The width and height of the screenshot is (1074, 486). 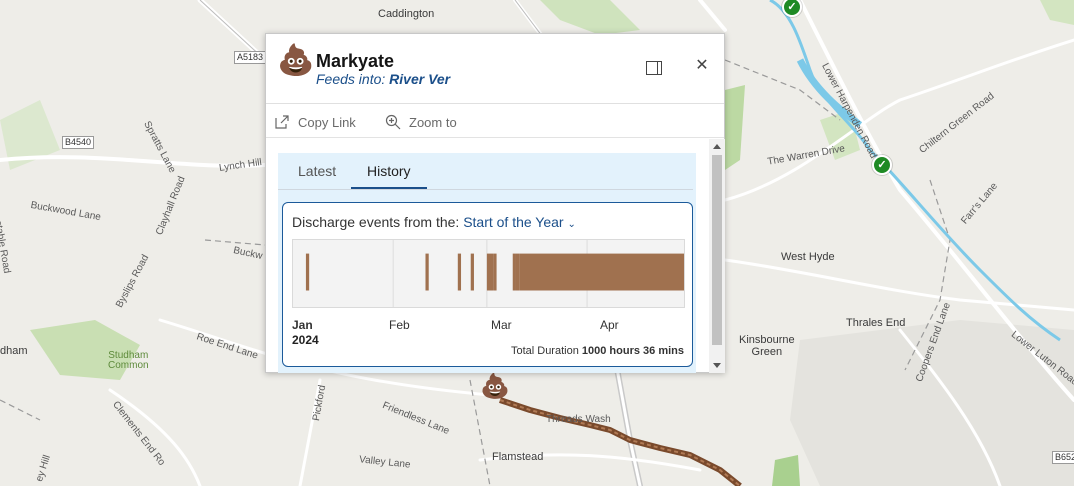 What do you see at coordinates (654, 68) in the screenshot?
I see `dock-icon` at bounding box center [654, 68].